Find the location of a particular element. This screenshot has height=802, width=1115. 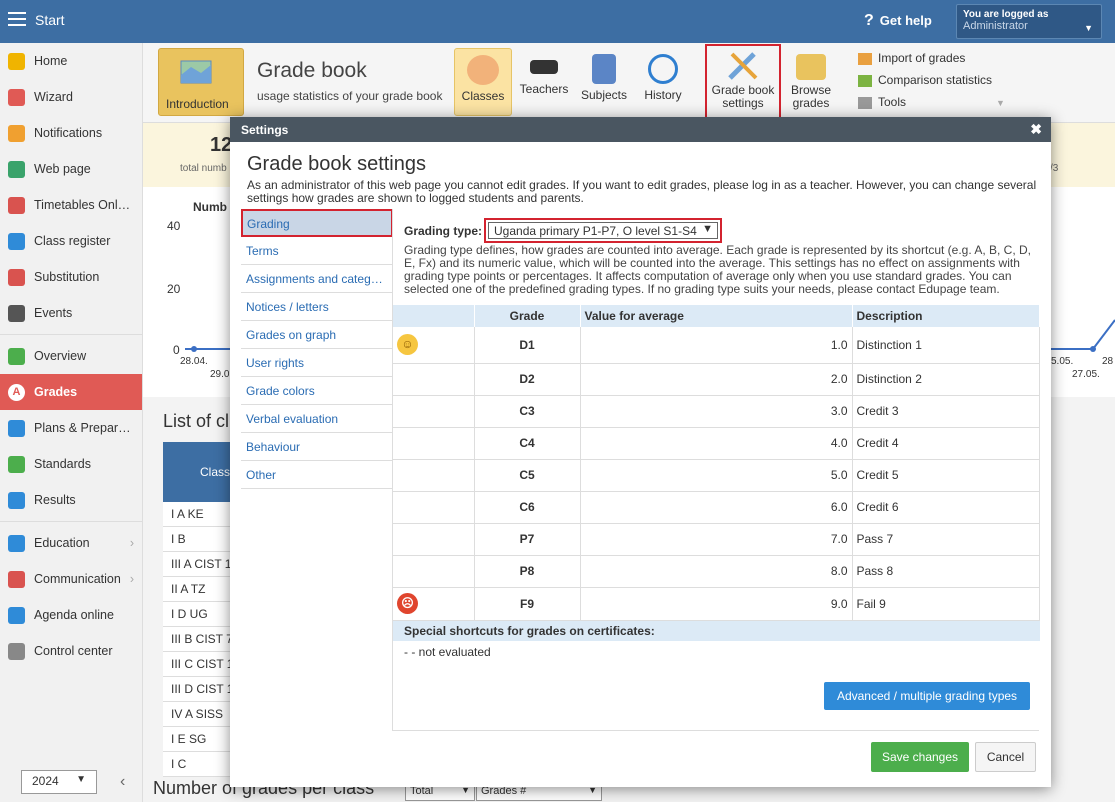

start-link: Start is located at coordinates (50, 20).